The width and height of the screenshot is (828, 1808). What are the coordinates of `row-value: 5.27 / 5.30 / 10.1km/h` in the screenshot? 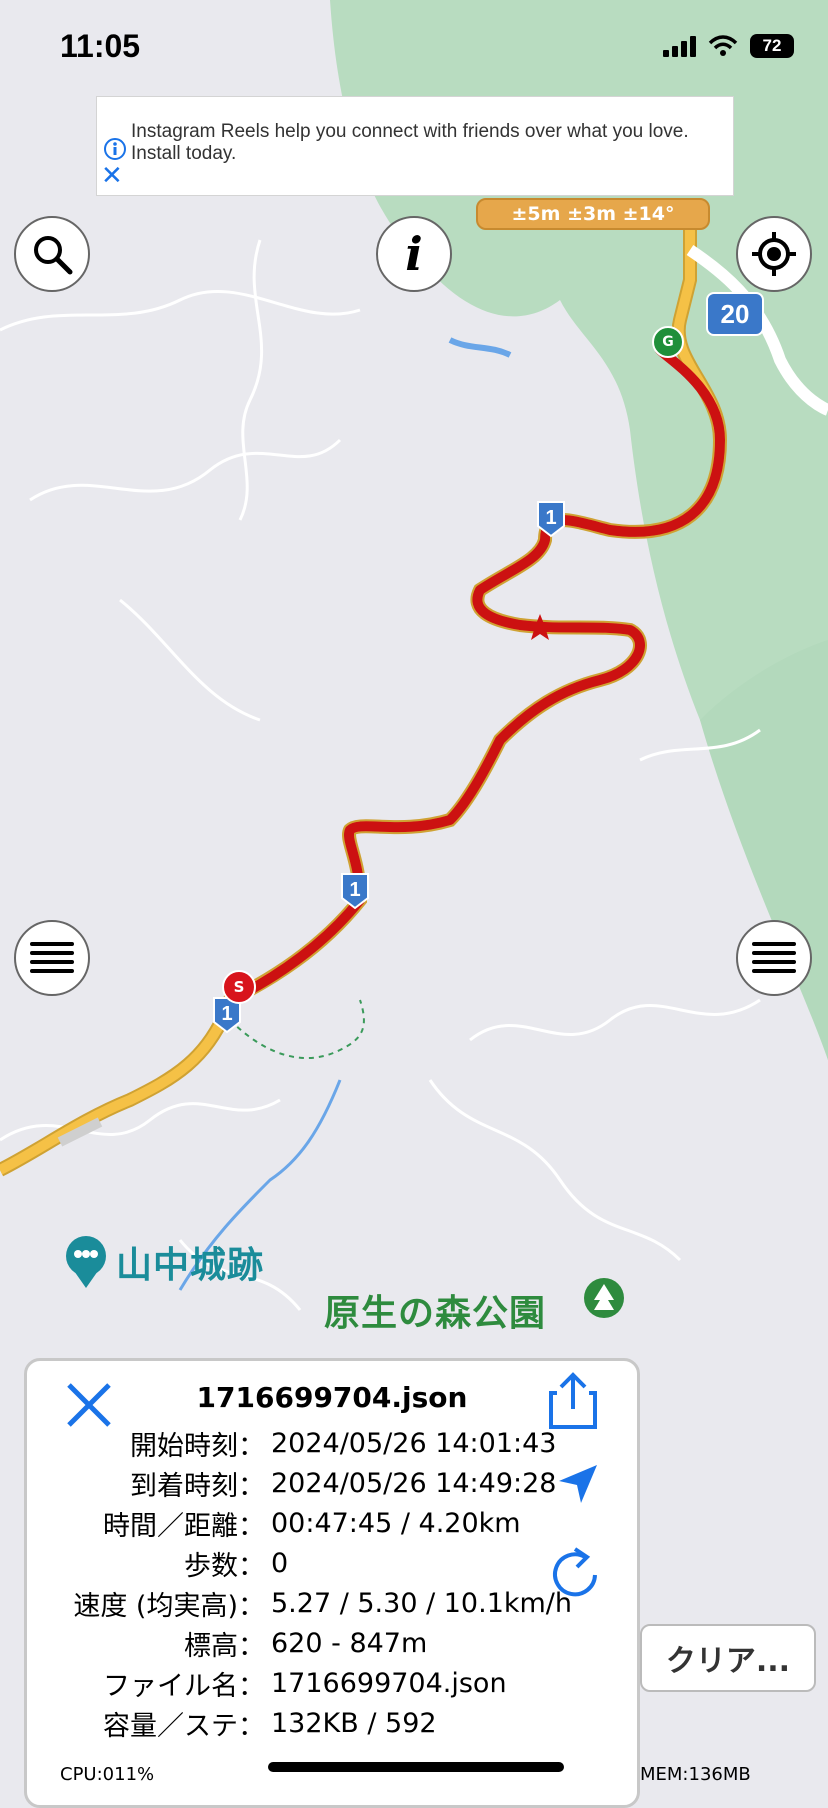 It's located at (422, 1603).